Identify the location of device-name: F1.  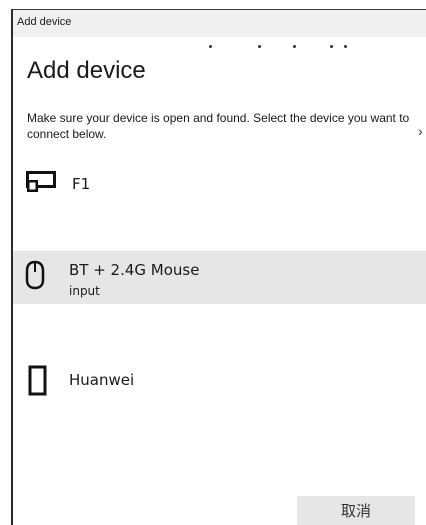
(81, 184).